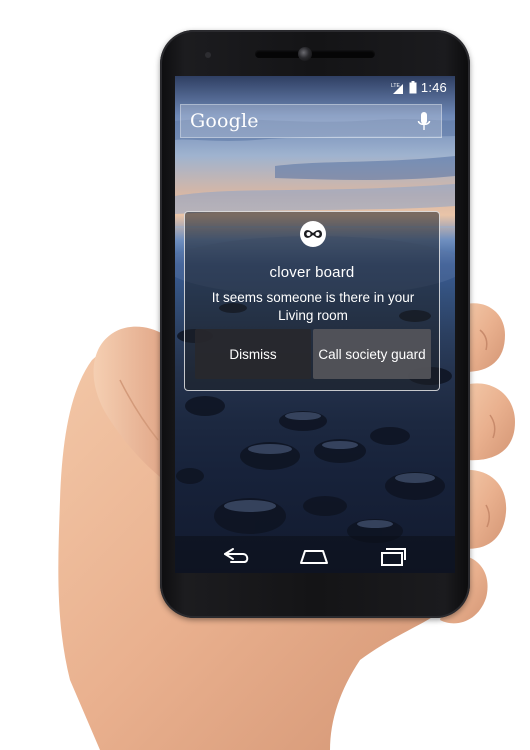 This screenshot has width=530, height=750. I want to click on call-society-guard-button: Call society guard, so click(372, 354).